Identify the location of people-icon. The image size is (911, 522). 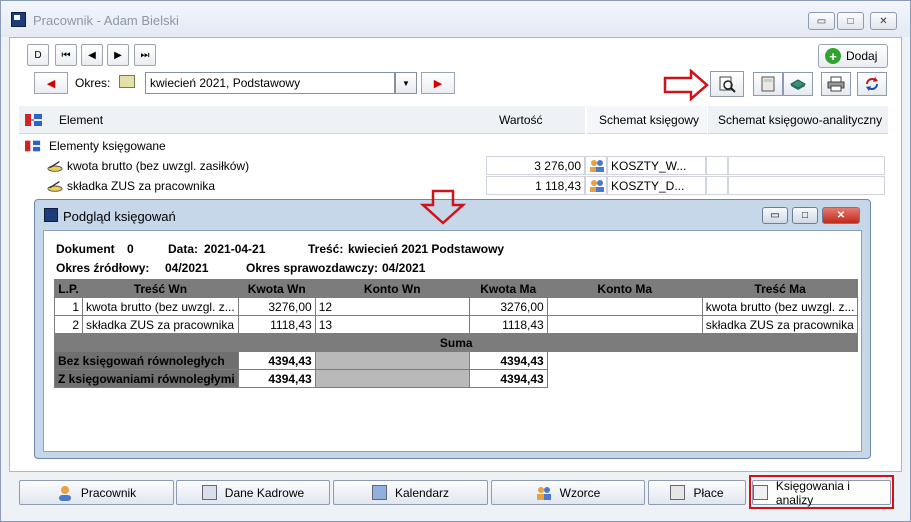
(543, 493).